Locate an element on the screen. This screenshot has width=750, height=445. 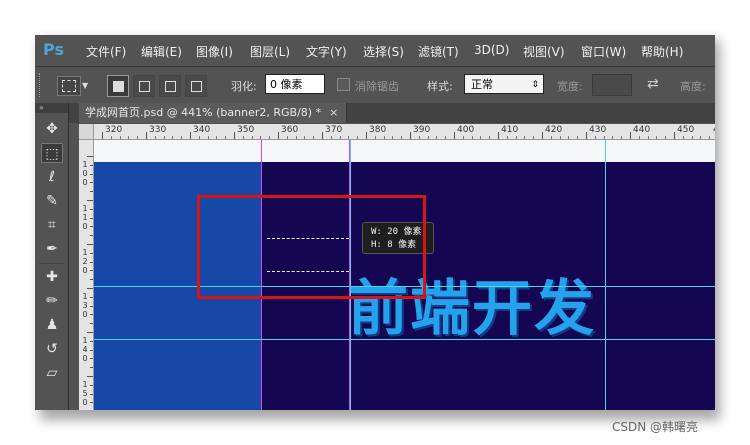
menu-3d: 3D(D) is located at coordinates (491, 50).